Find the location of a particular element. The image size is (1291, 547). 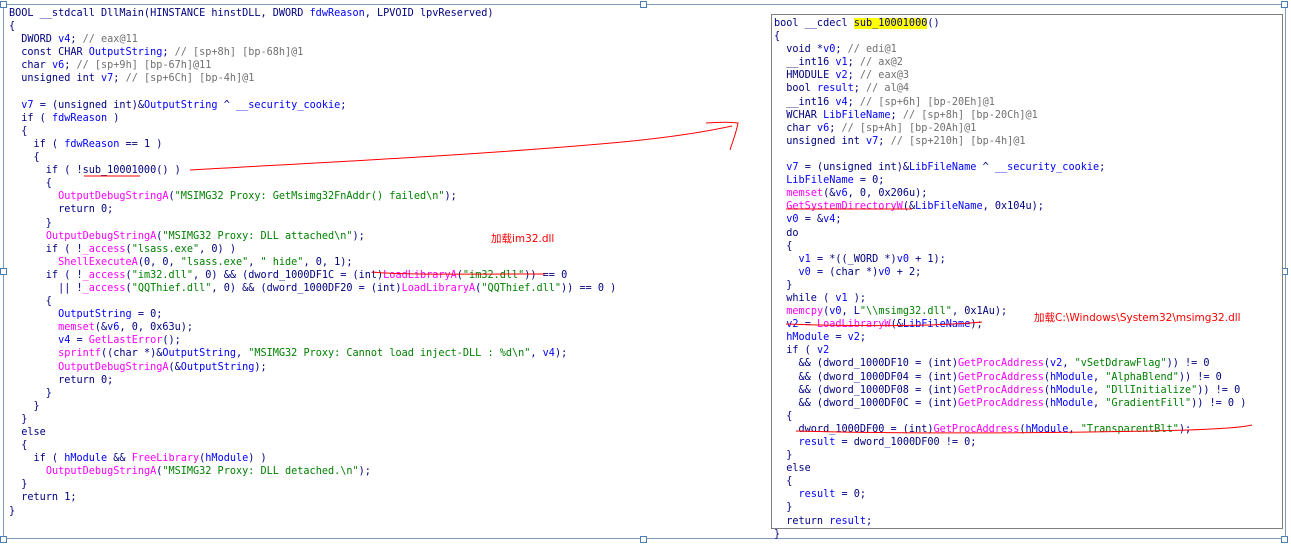

left-code-line: if ( !sub_10001000() ) is located at coordinates (312, 170).